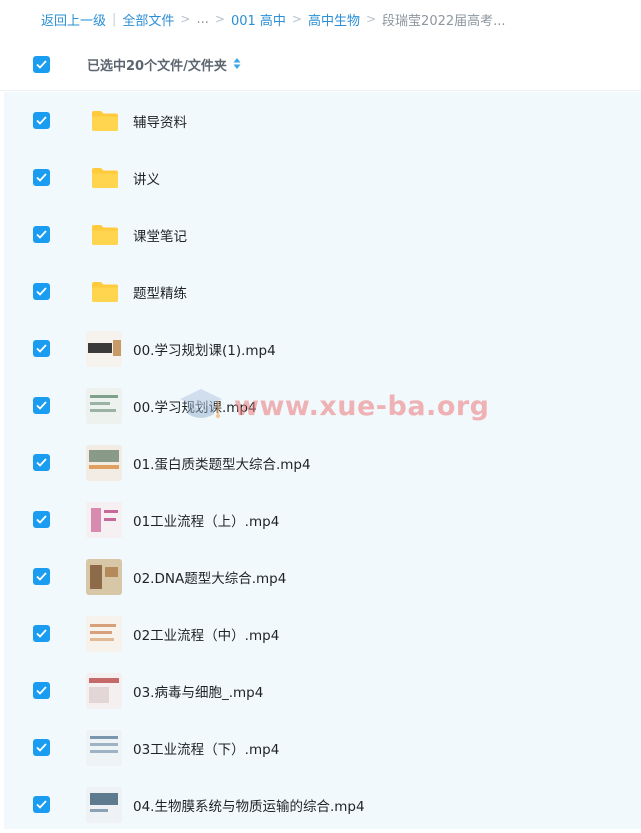  What do you see at coordinates (322, 576) in the screenshot?
I see `file-row: 02.DNA题型大综合.mp4` at bounding box center [322, 576].